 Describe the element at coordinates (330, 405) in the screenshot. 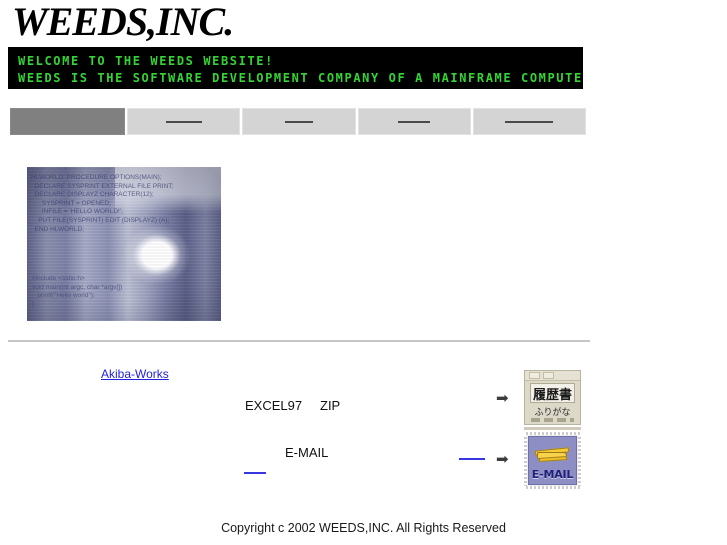

I see `zip-format-label: ZIP` at that location.